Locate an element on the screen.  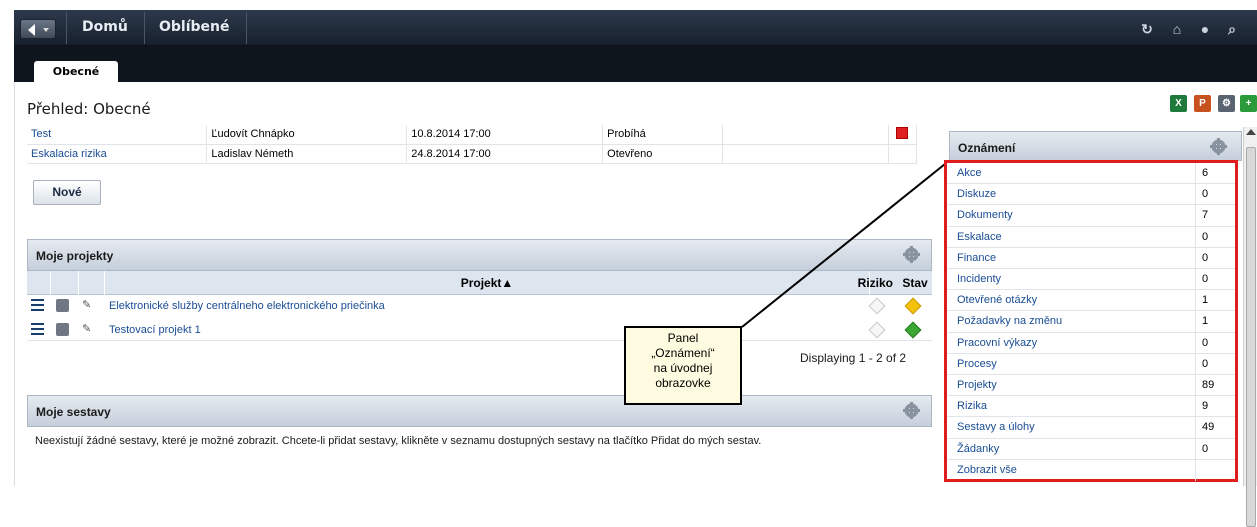
list-item: Diskuze 0 is located at coordinates (1091, 195).